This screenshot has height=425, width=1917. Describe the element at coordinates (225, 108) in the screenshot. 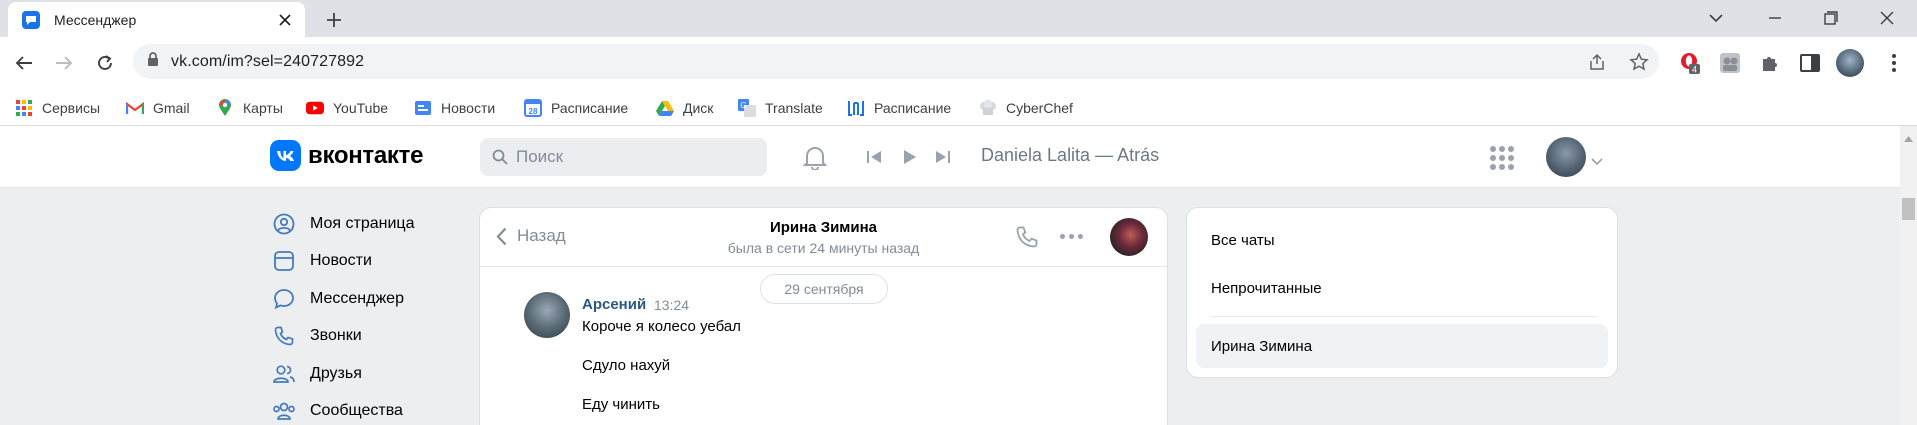

I see `maps-pin-icon` at that location.